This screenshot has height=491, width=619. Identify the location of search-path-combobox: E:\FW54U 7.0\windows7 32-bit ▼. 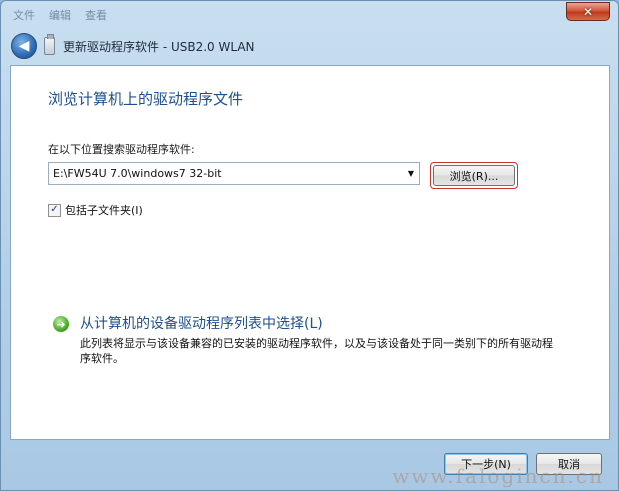
(234, 173).